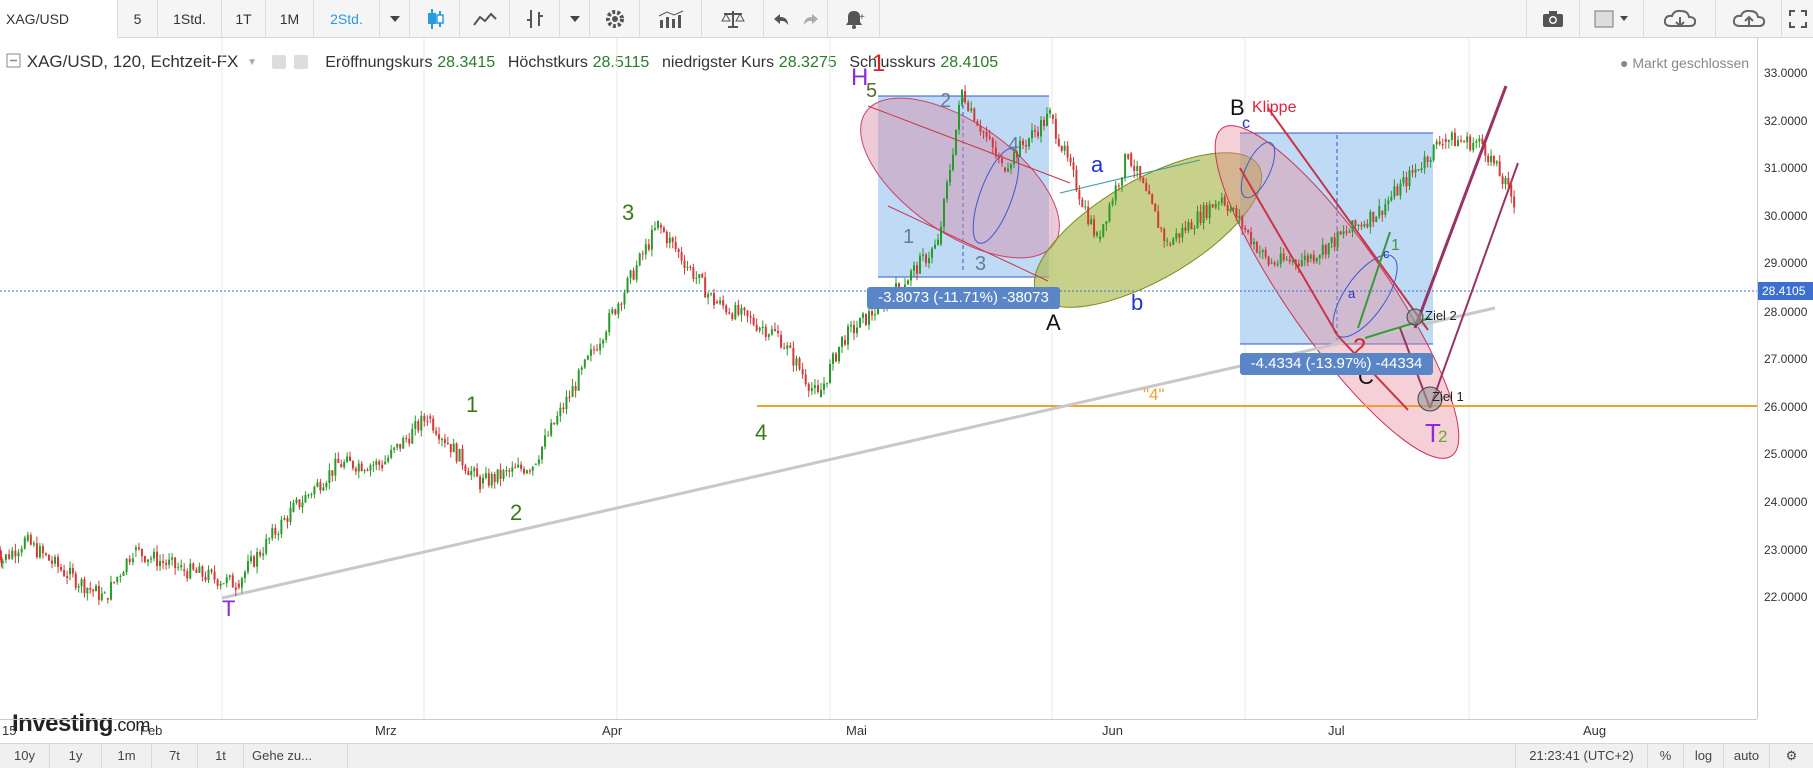 This screenshot has width=1813, height=768. Describe the element at coordinates (221, 756) in the screenshot. I see `range-1t-button: 1t` at that location.